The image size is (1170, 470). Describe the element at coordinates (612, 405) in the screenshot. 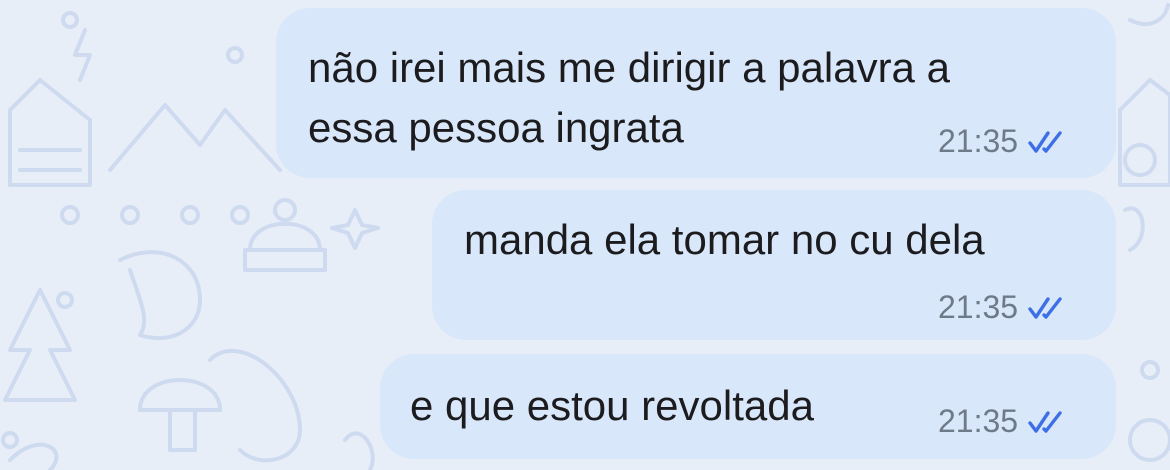

I see `message-text-line: e que estou revoltada` at that location.